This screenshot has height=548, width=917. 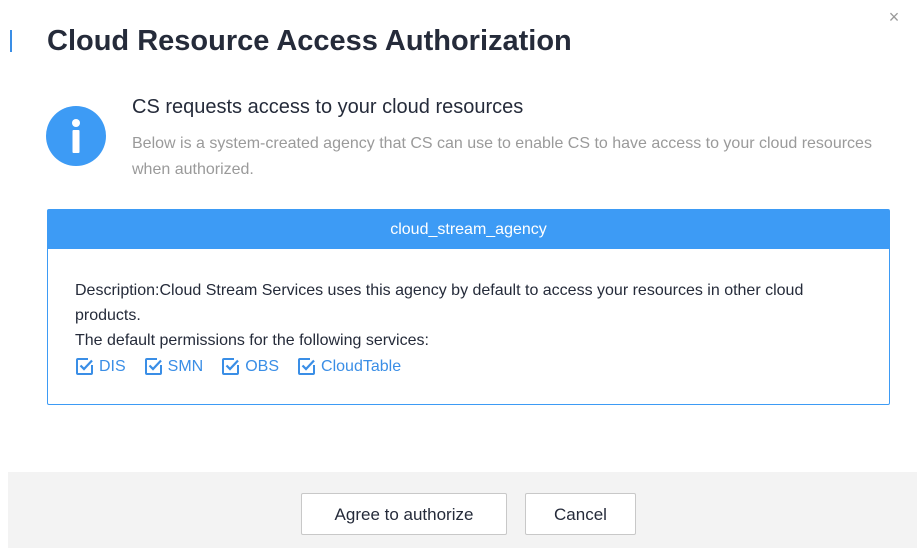 What do you see at coordinates (404, 514) in the screenshot?
I see `agree-to-authorize-button: Agree to authorize` at bounding box center [404, 514].